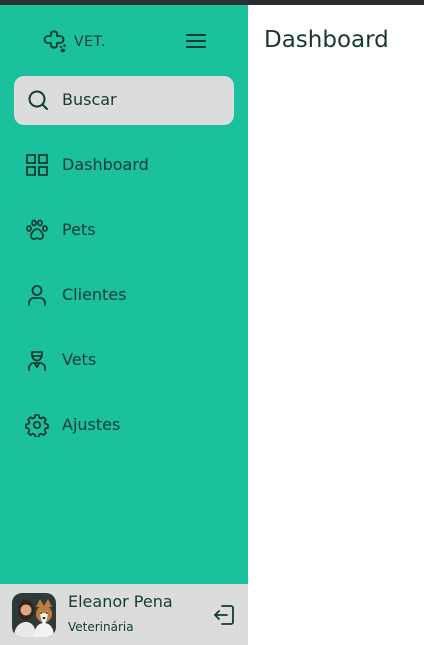  I want to click on avatar, so click(34, 615).